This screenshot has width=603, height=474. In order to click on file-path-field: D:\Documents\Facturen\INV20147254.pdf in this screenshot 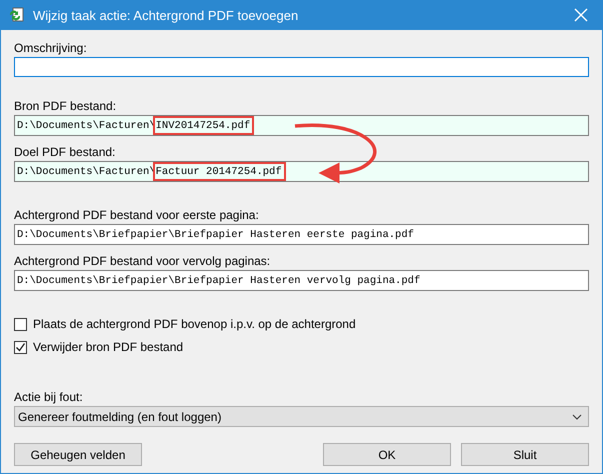, I will do `click(301, 125)`.